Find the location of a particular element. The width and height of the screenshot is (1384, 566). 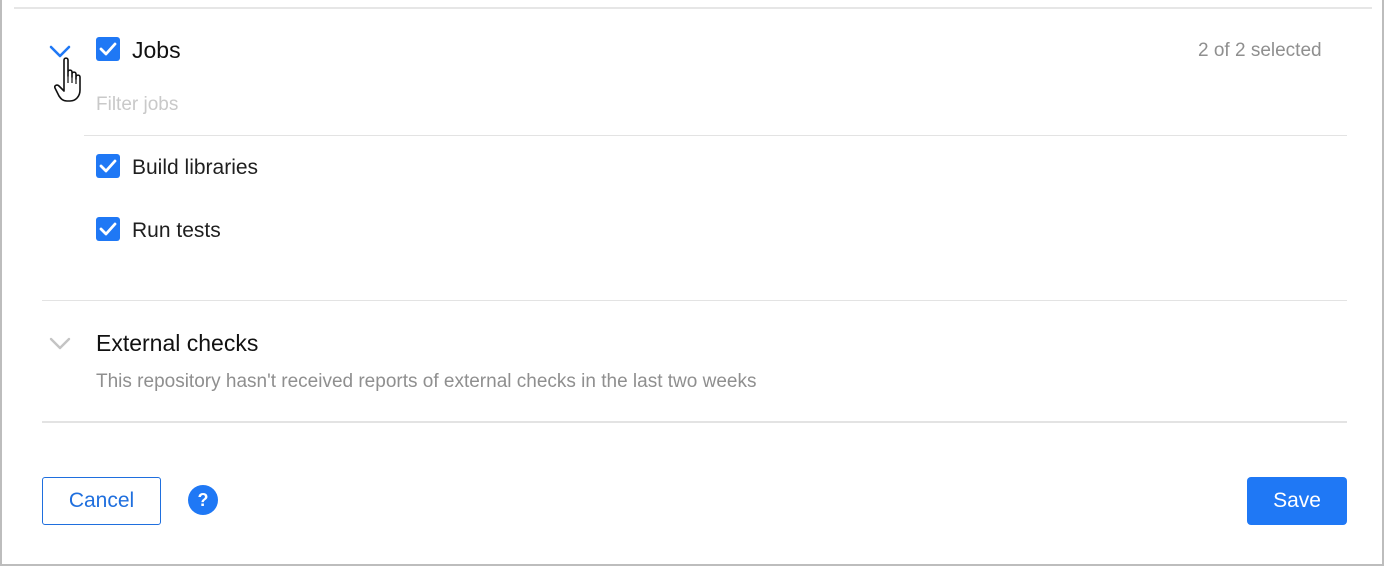

job-checkbox-run-tests is located at coordinates (108, 229).